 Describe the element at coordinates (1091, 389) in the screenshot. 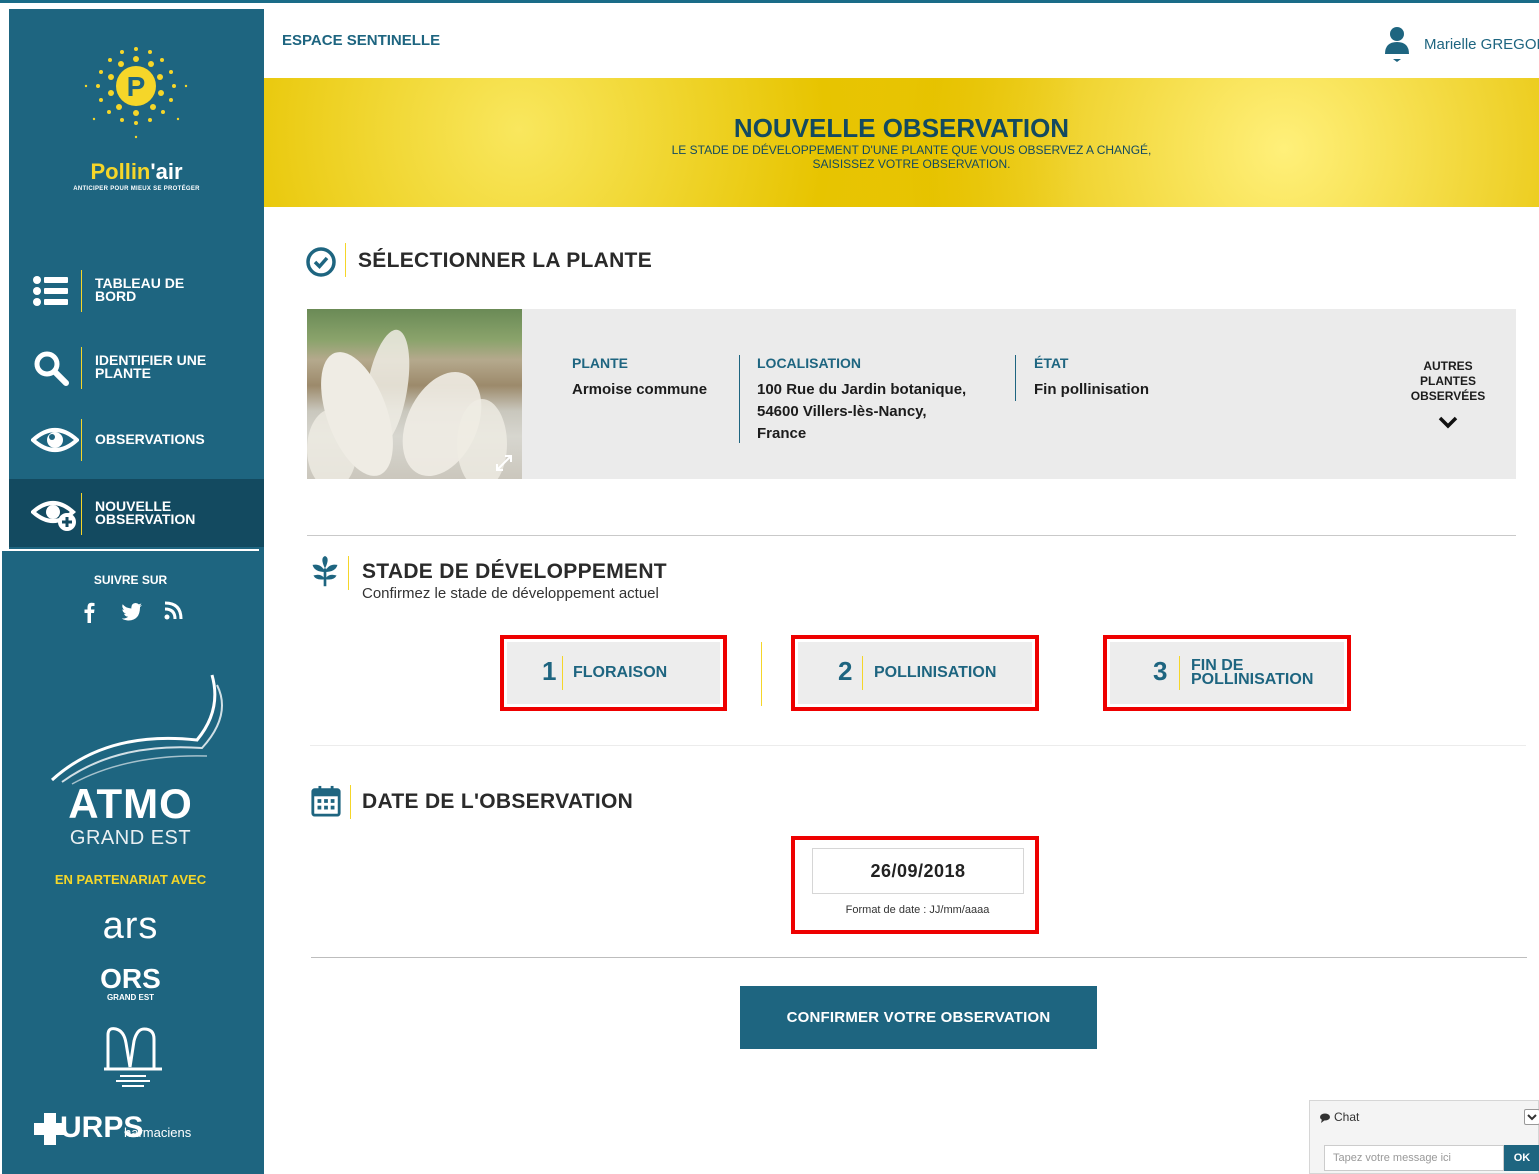

I see `state-value: Fin pollinisation` at that location.